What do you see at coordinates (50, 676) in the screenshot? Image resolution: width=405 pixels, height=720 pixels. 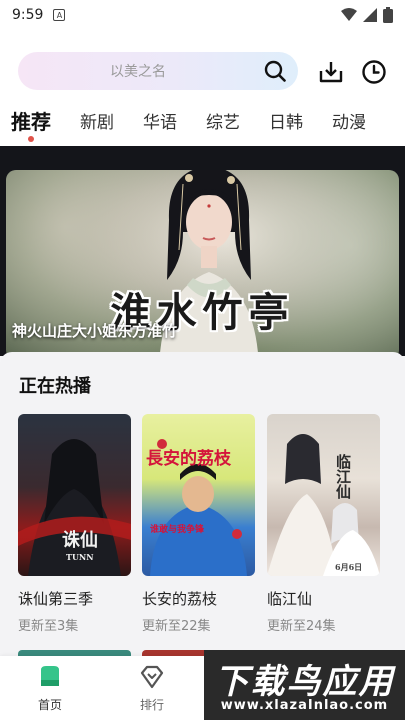 I see `home-icon` at bounding box center [50, 676].